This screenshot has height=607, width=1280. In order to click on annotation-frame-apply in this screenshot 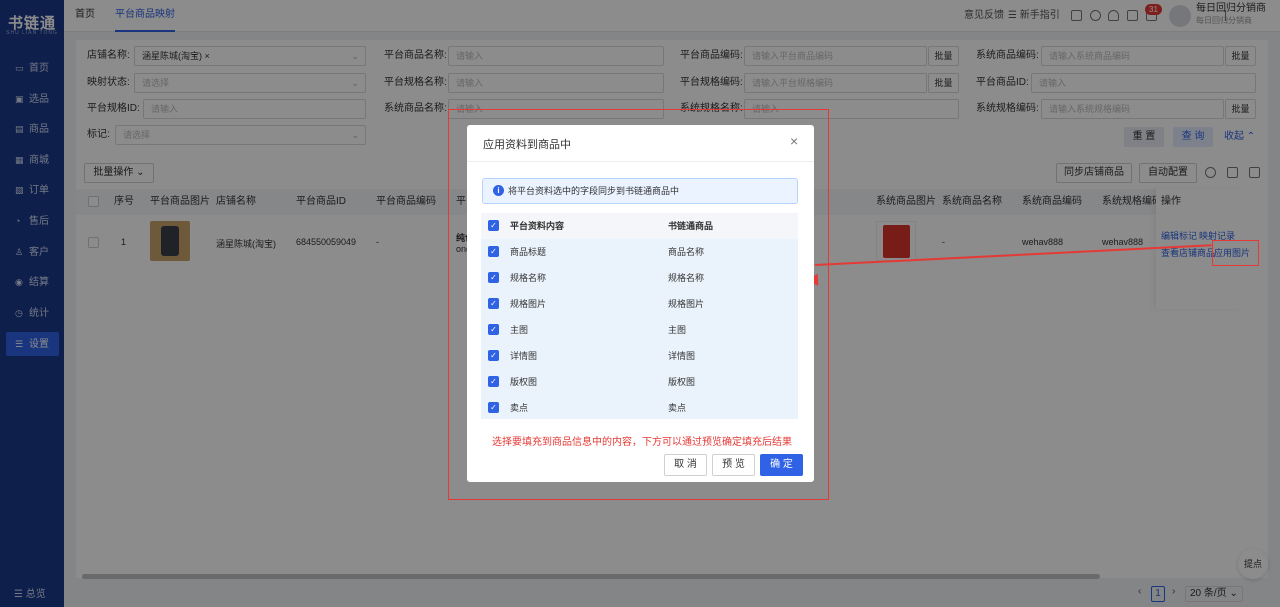, I will do `click(1235, 253)`.